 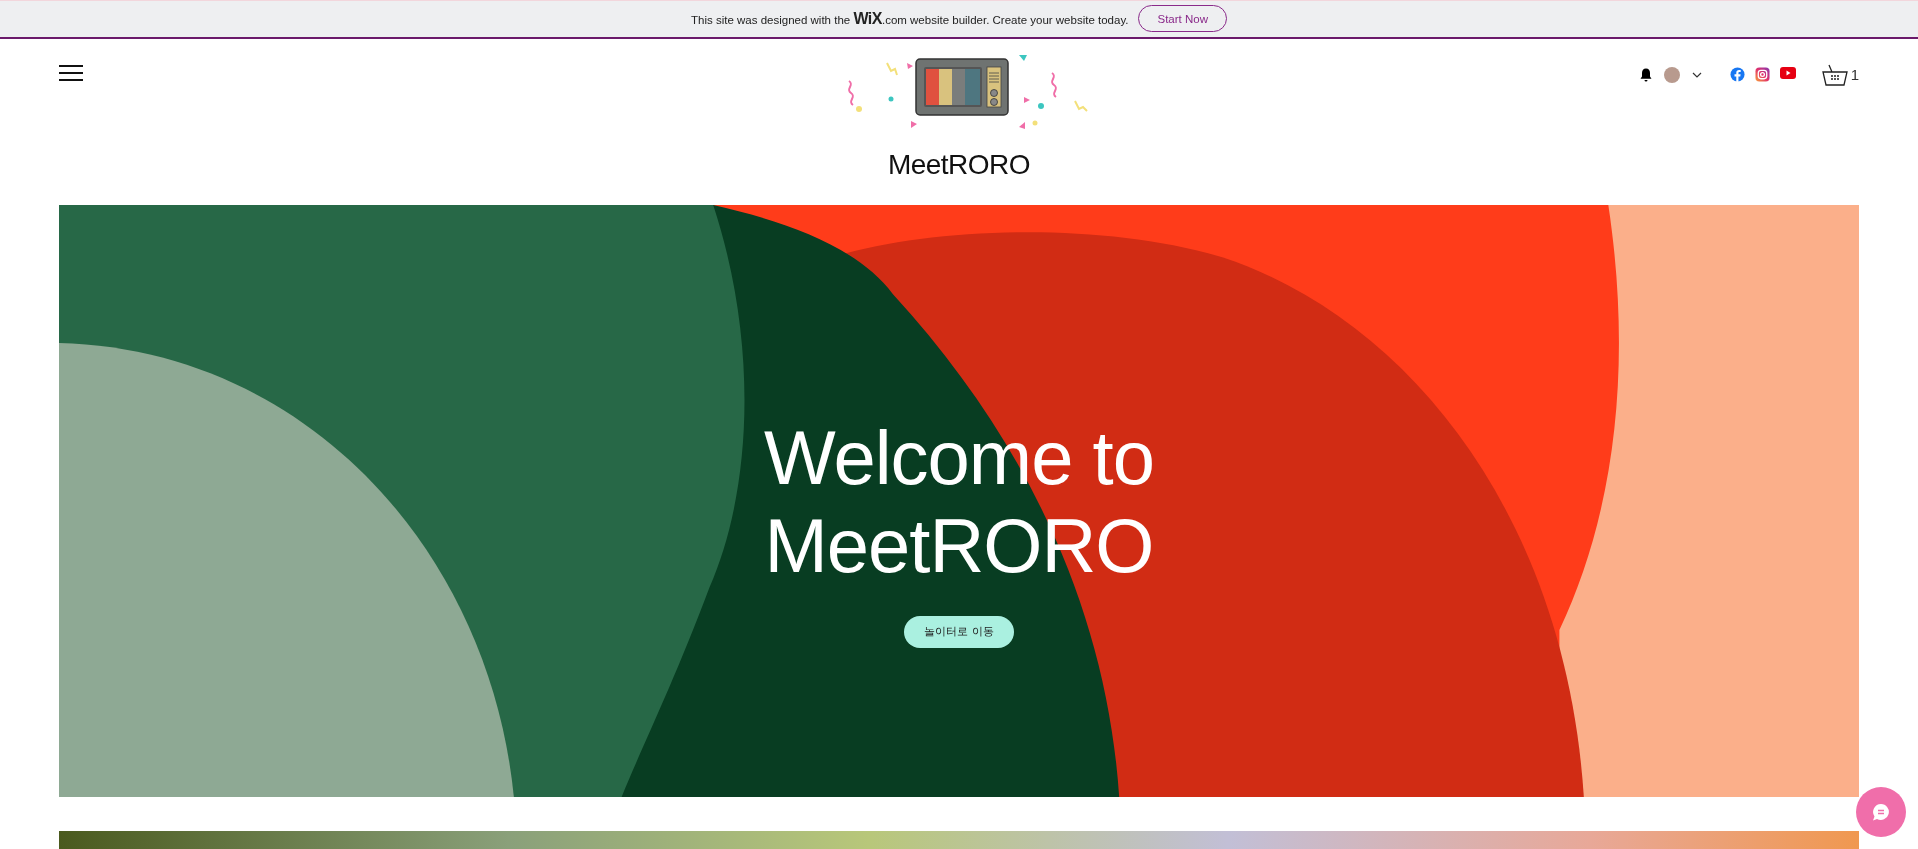 I want to click on playground-button: 놀이터로 이동, so click(x=959, y=631).